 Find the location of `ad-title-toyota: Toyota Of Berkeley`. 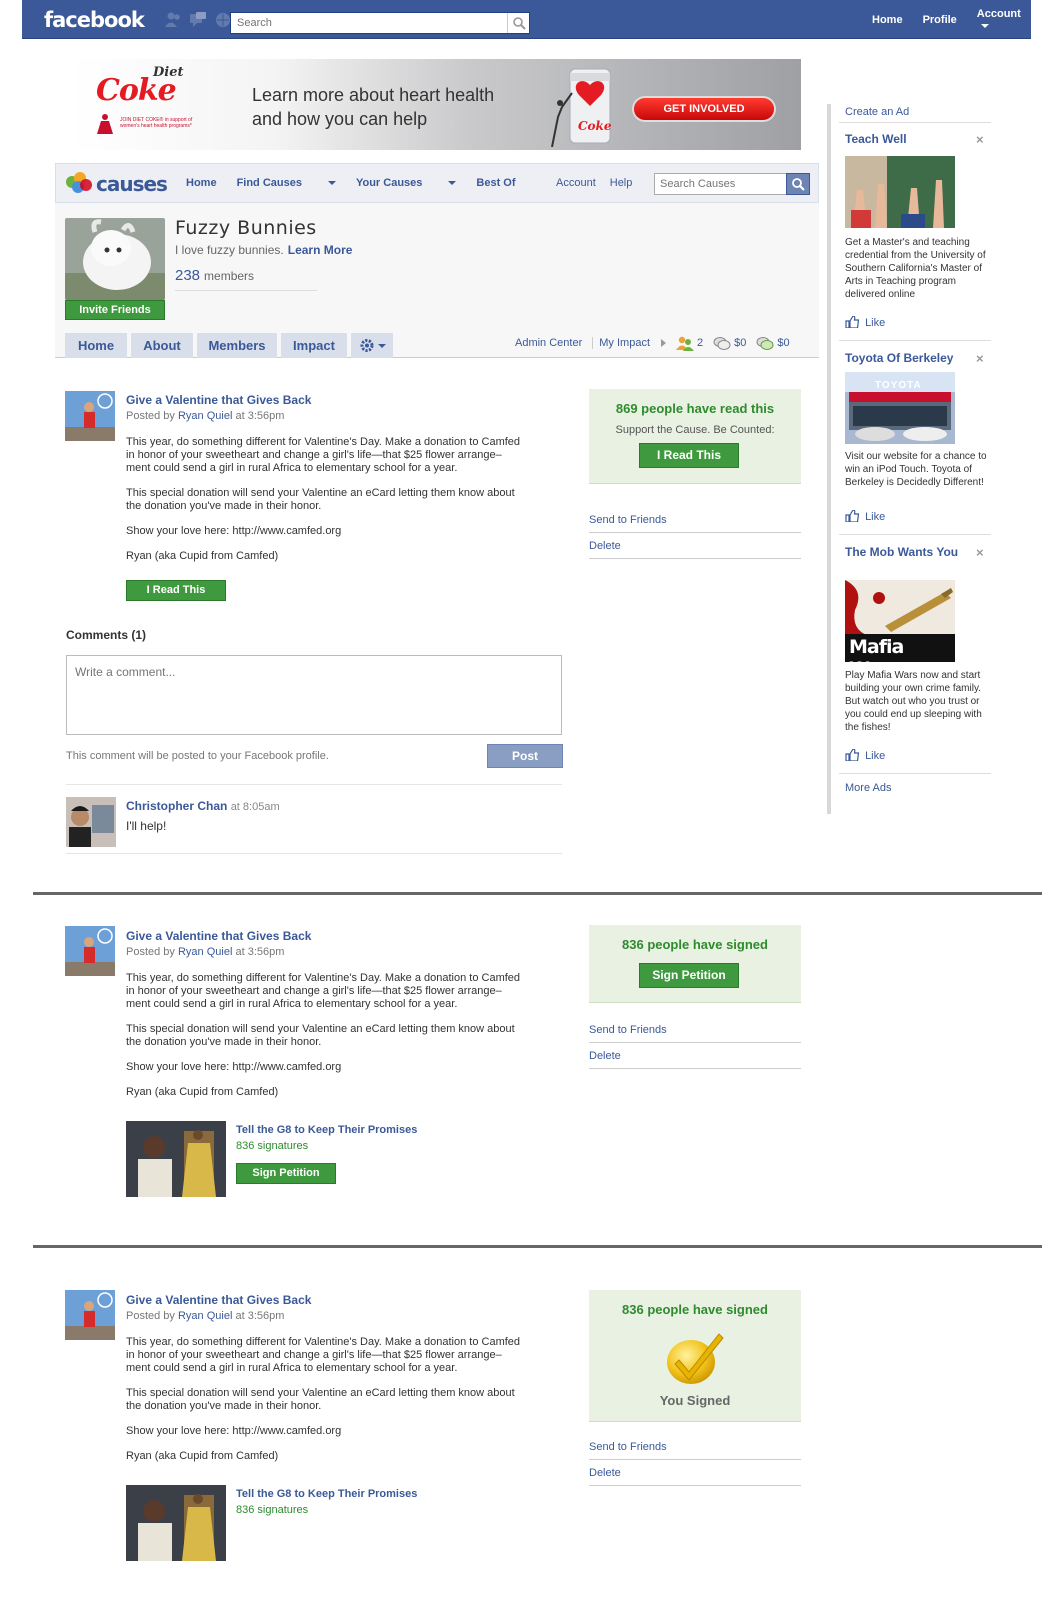

ad-title-toyota: Toyota Of Berkeley is located at coordinates (910, 358).